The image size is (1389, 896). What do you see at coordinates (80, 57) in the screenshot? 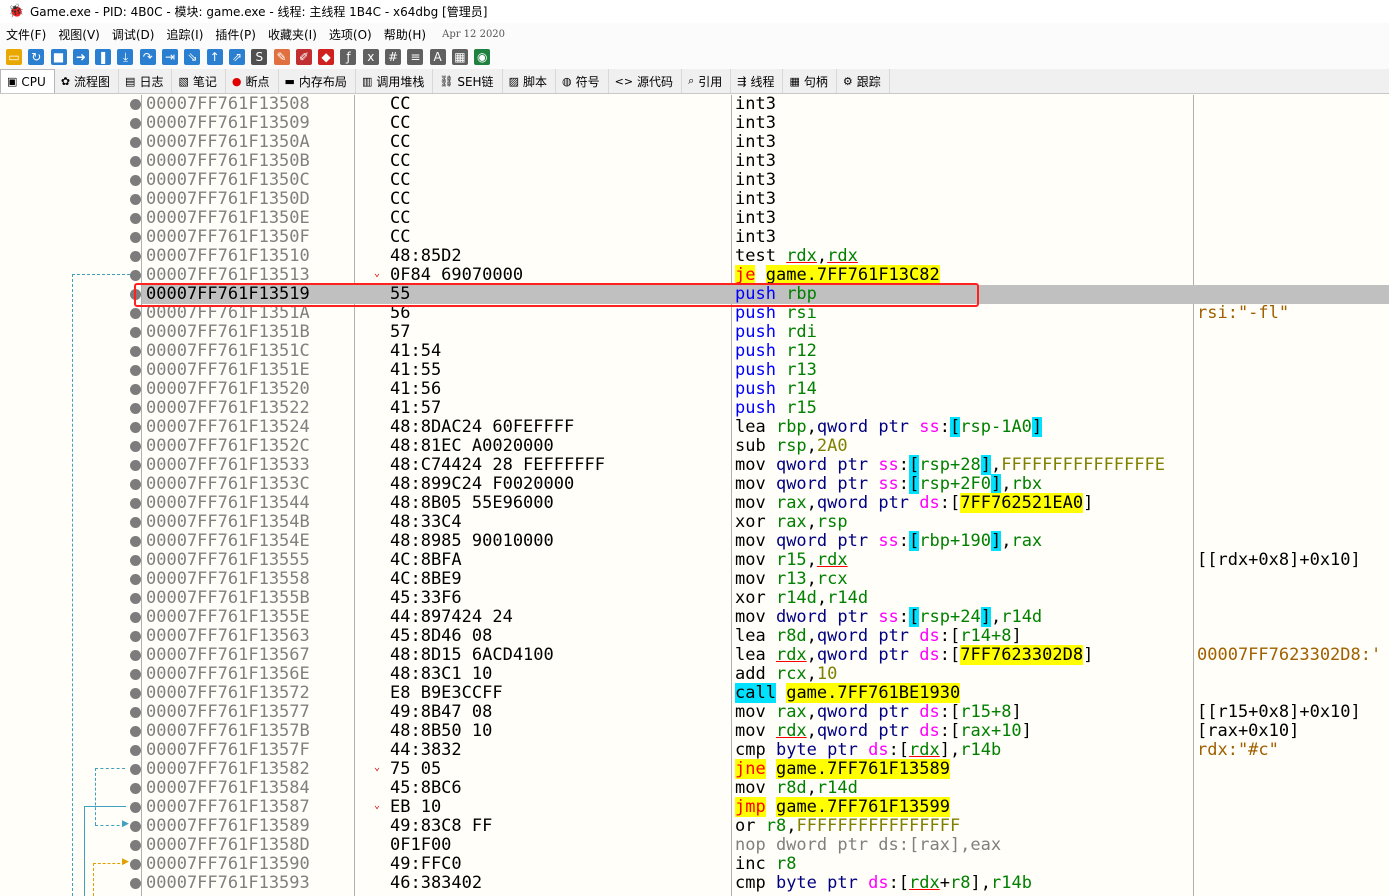
I see `run-icon: ➜` at bounding box center [80, 57].